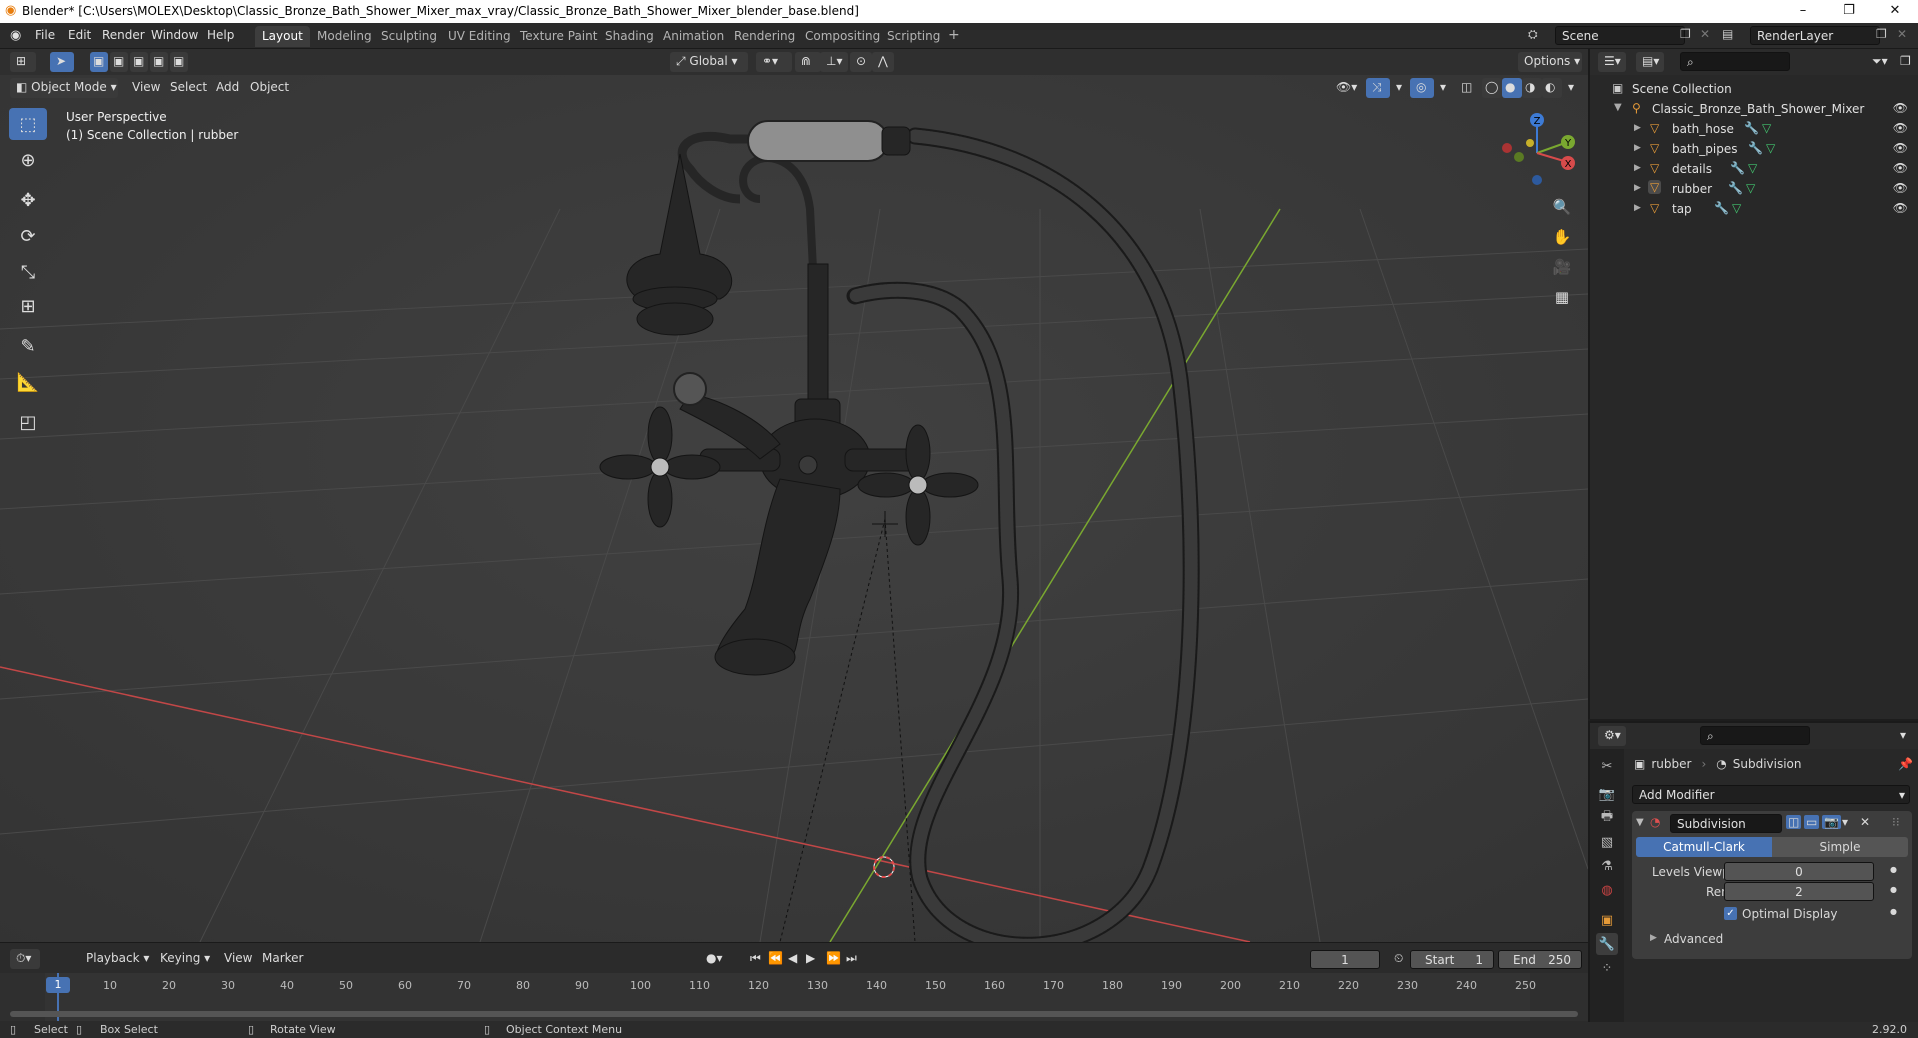  I want to click on shading-dropdown-icon: ▾, so click(1571, 88).